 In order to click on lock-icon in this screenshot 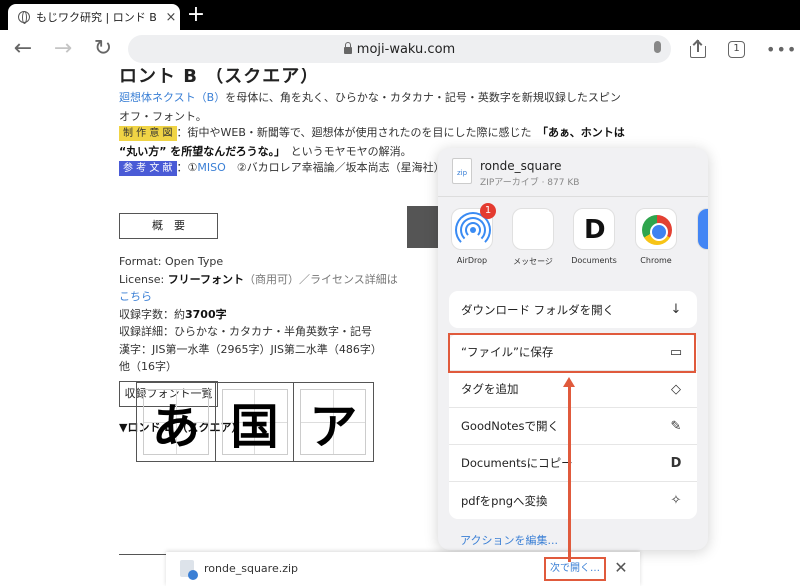, I will do `click(347, 47)`.